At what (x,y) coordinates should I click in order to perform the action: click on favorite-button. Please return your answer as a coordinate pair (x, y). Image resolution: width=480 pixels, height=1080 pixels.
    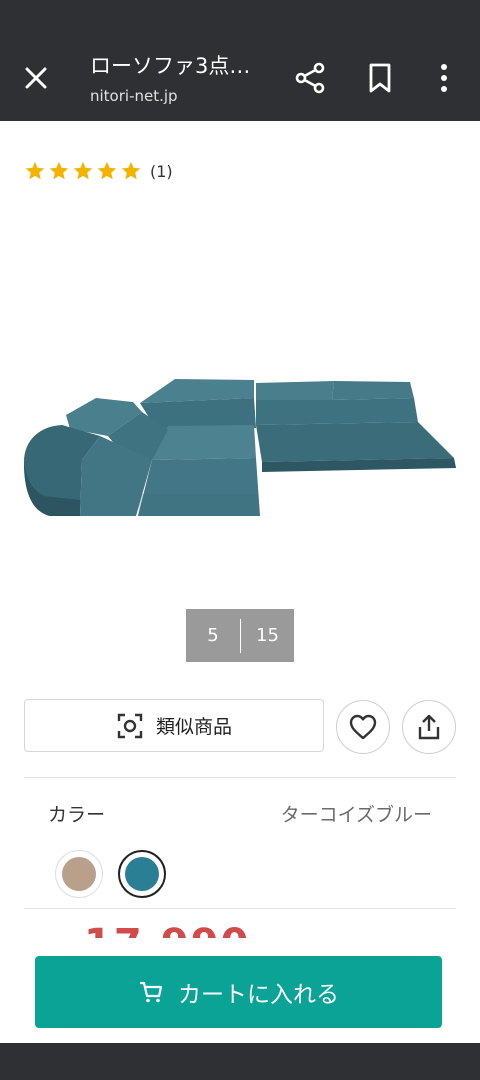
    Looking at the image, I should click on (363, 727).